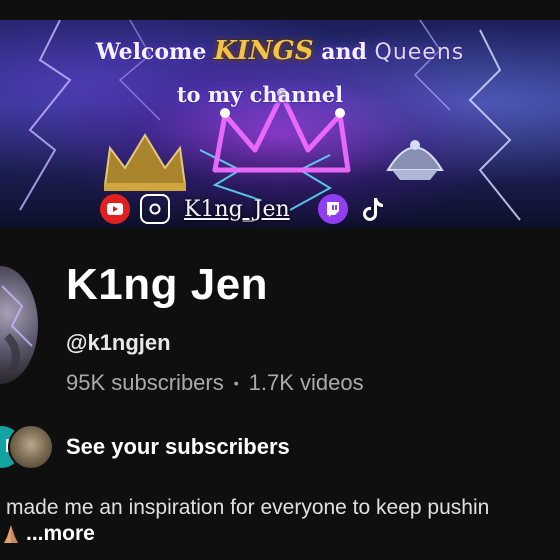  What do you see at coordinates (373, 209) in the screenshot?
I see `tiktok-icon` at bounding box center [373, 209].